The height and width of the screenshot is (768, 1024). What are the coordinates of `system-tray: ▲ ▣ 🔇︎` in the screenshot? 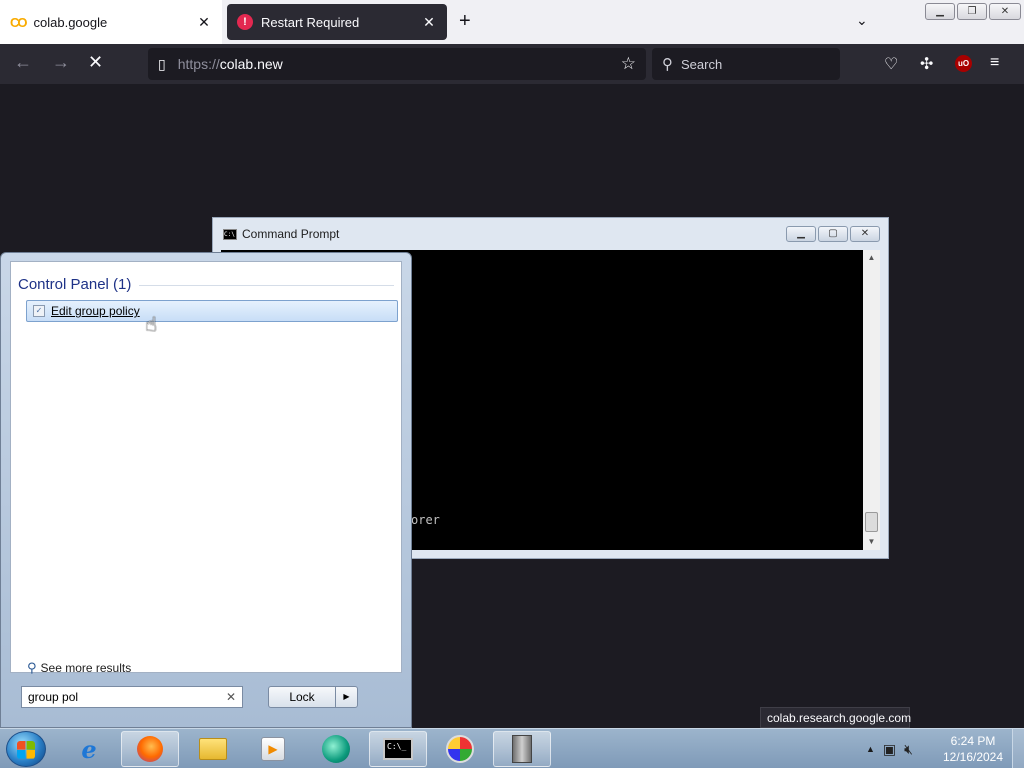 It's located at (889, 748).